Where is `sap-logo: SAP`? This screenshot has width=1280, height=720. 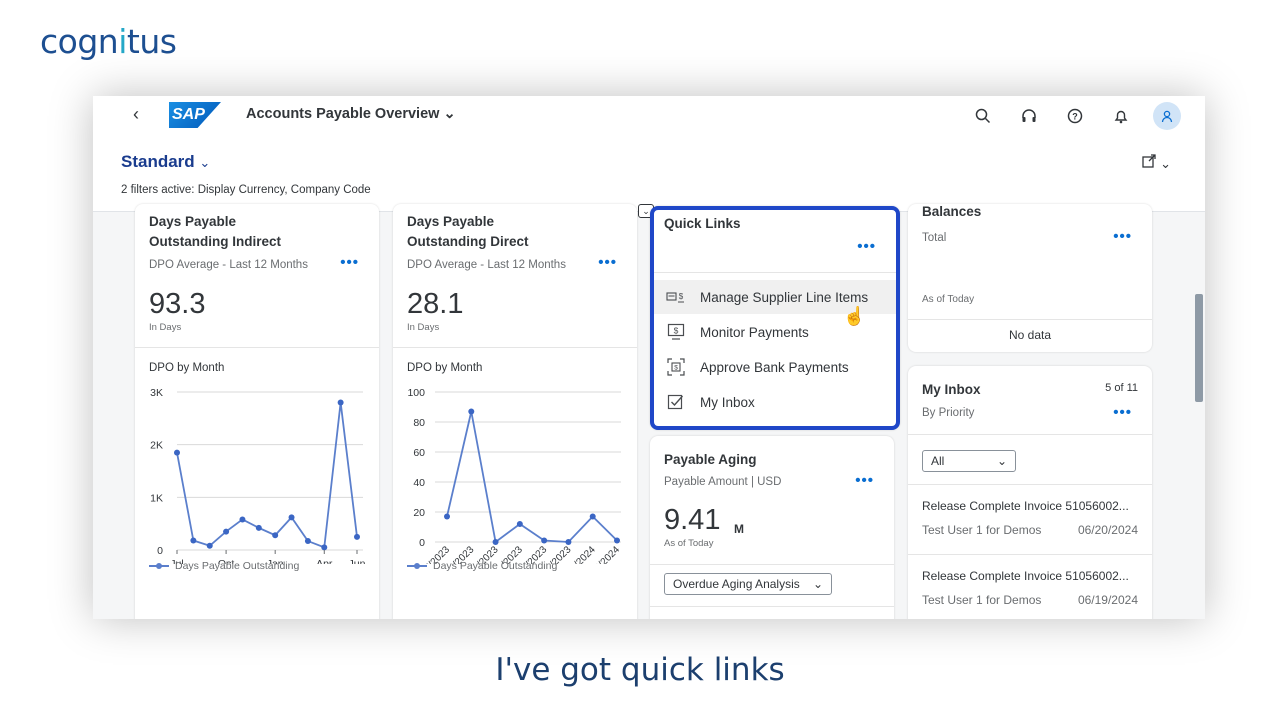 sap-logo: SAP is located at coordinates (195, 115).